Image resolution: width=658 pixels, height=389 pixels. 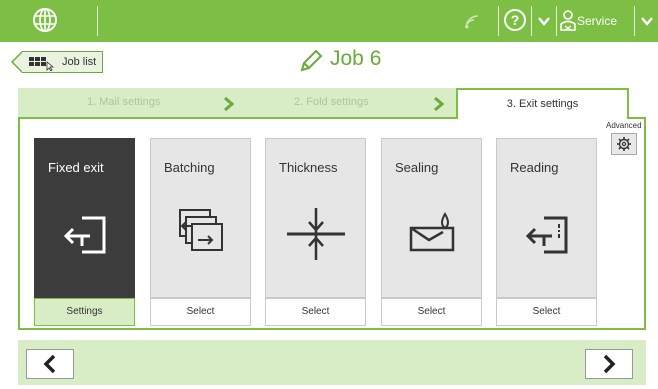 I want to click on bottom-bar, so click(x=332, y=362).